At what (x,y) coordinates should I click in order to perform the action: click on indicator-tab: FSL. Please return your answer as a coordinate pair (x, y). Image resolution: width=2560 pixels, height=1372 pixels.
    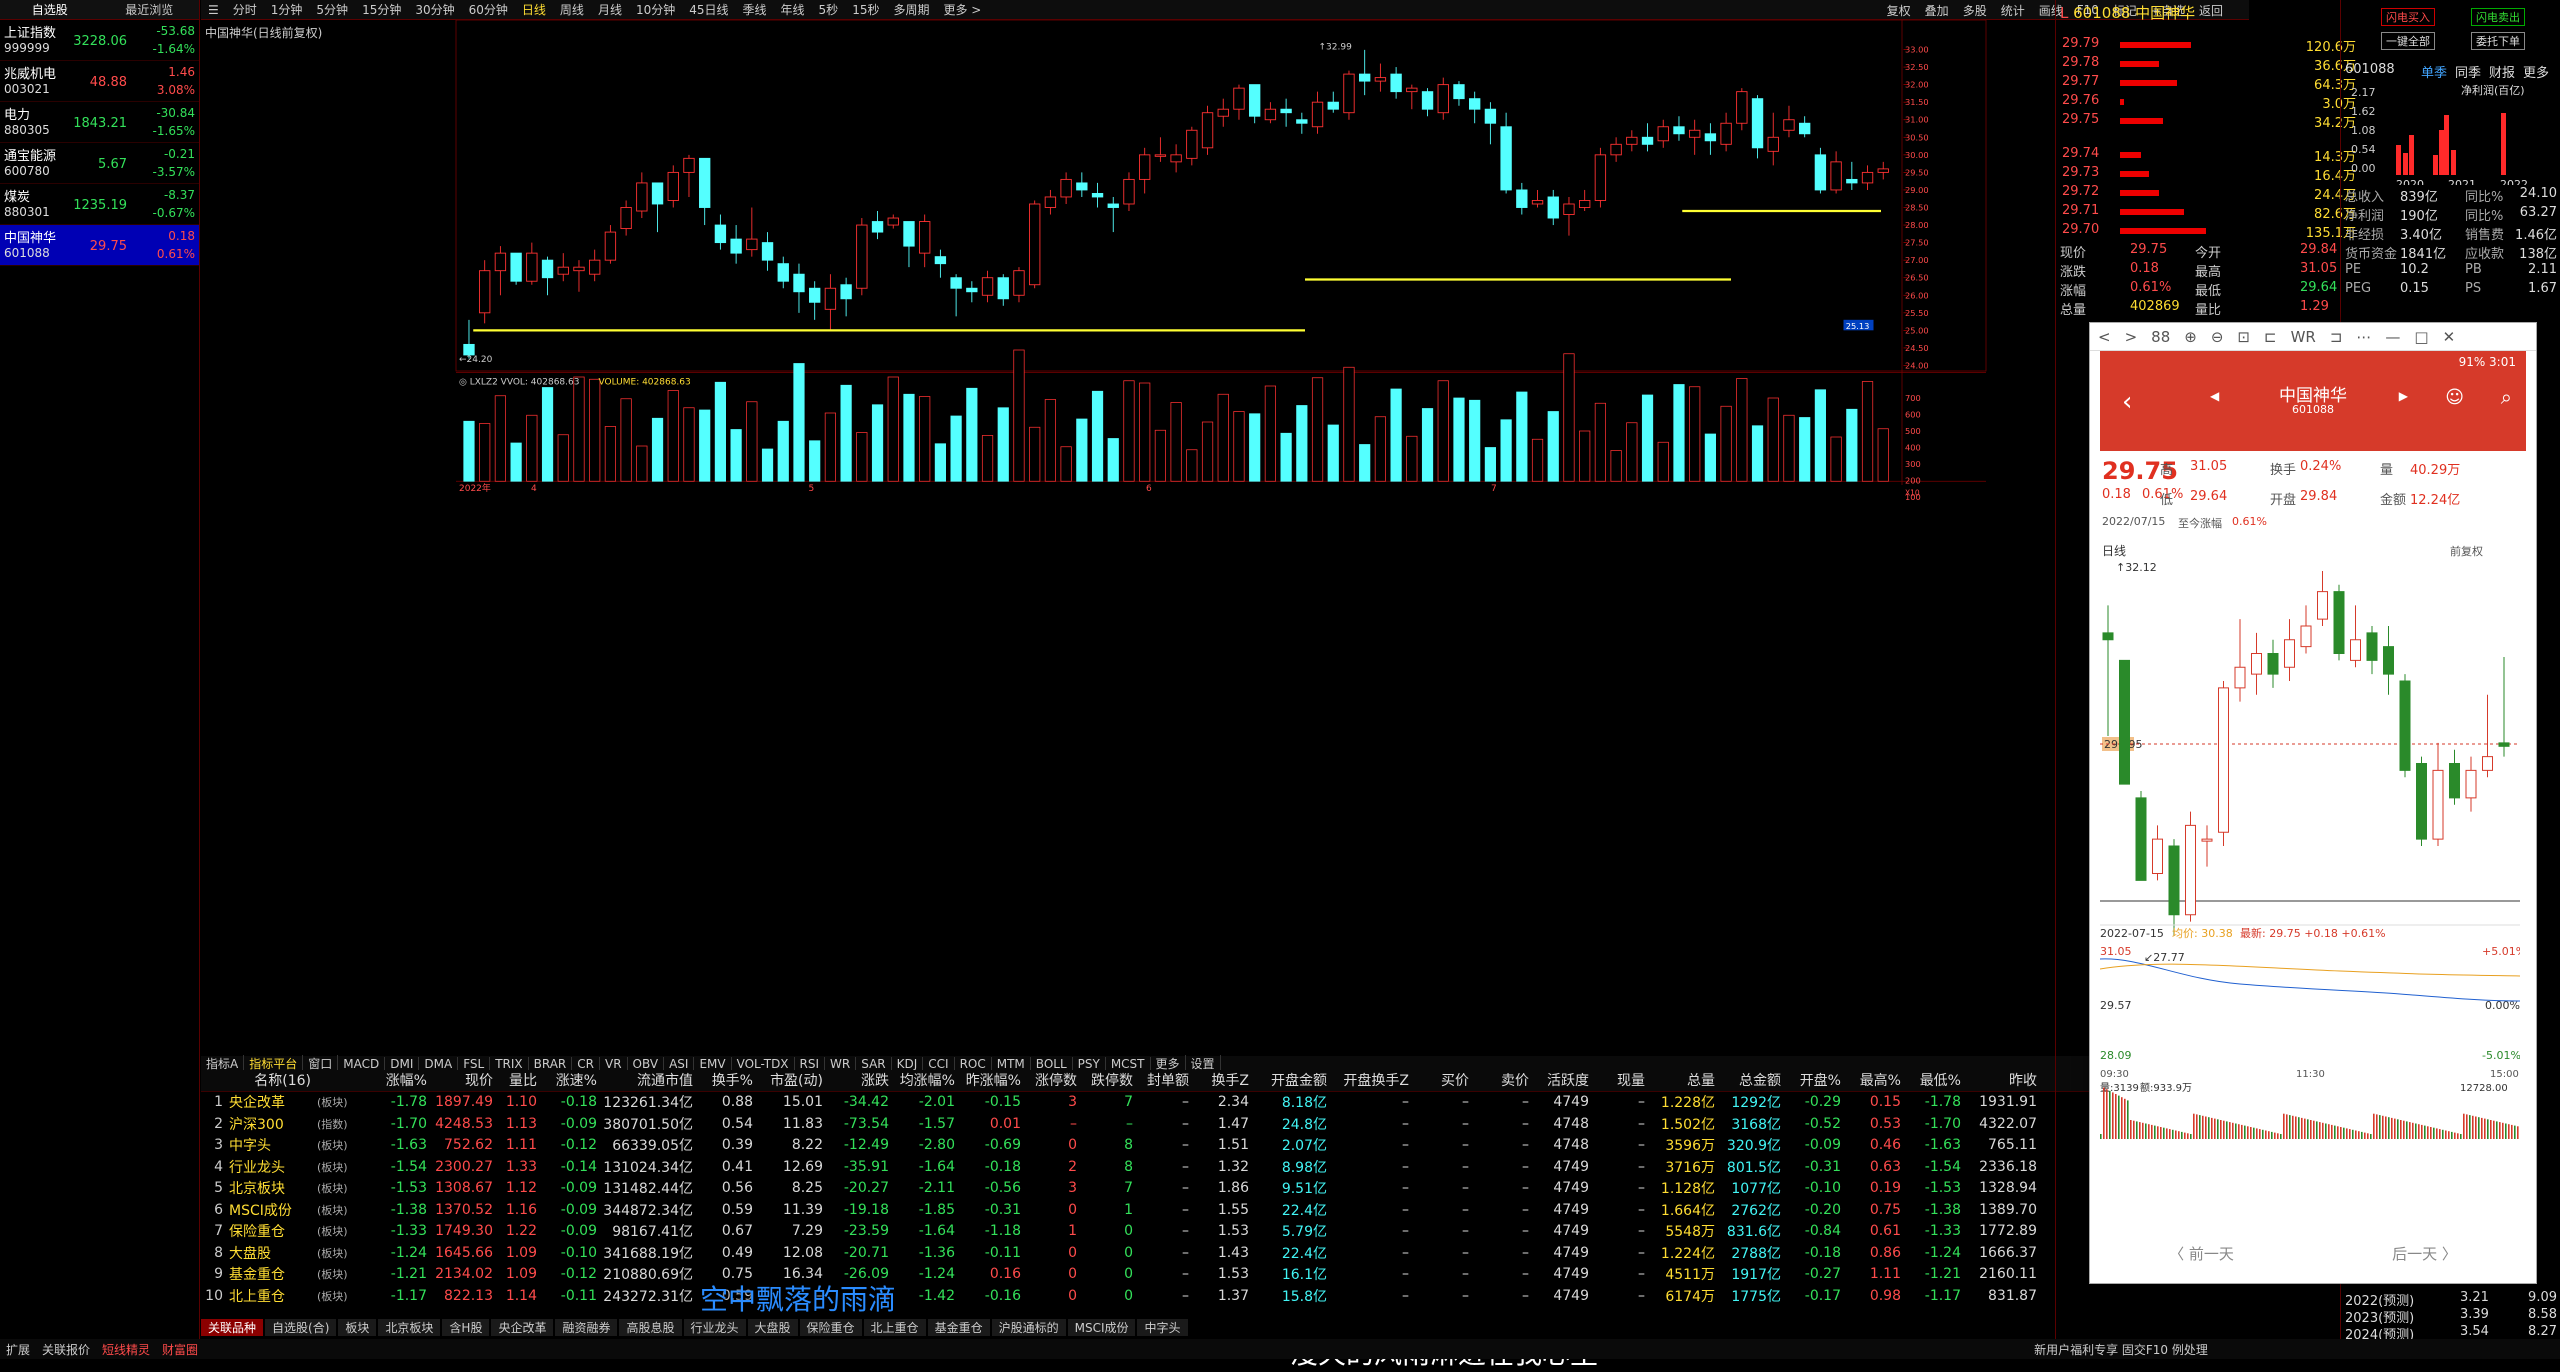
    Looking at the image, I should click on (474, 1063).